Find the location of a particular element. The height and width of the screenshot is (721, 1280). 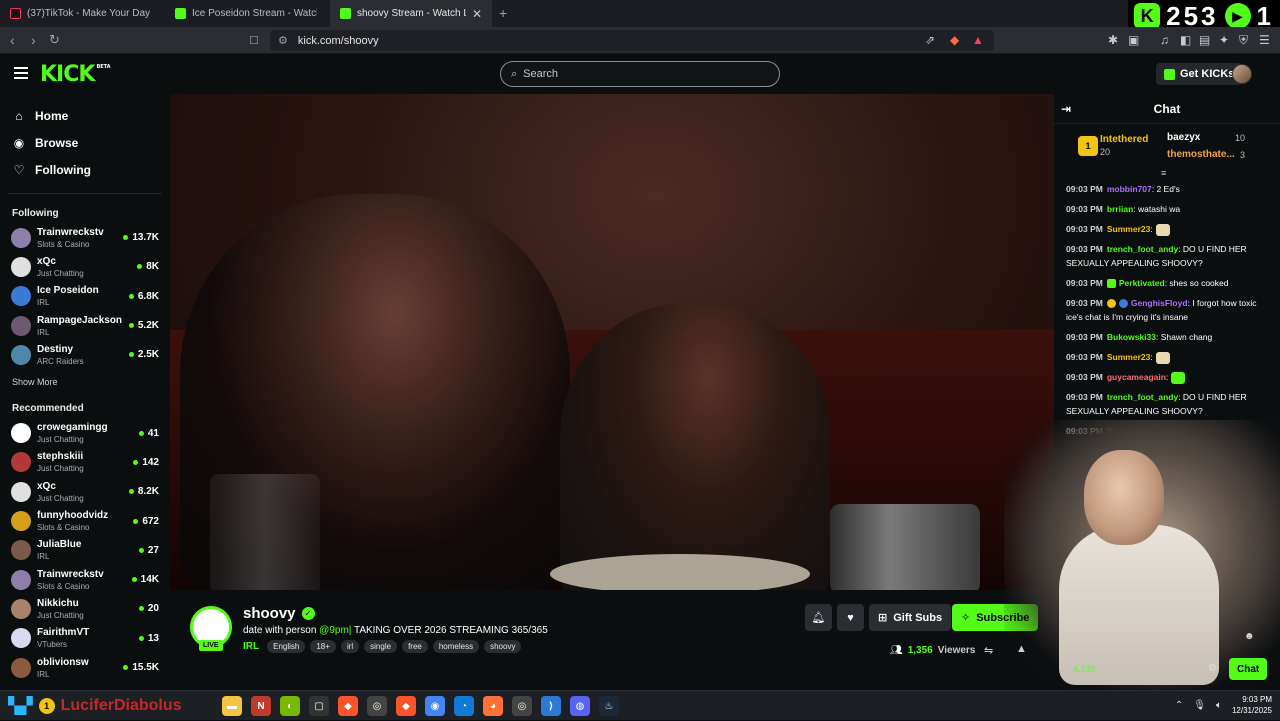

forward-icon: › is located at coordinates (33, 40).